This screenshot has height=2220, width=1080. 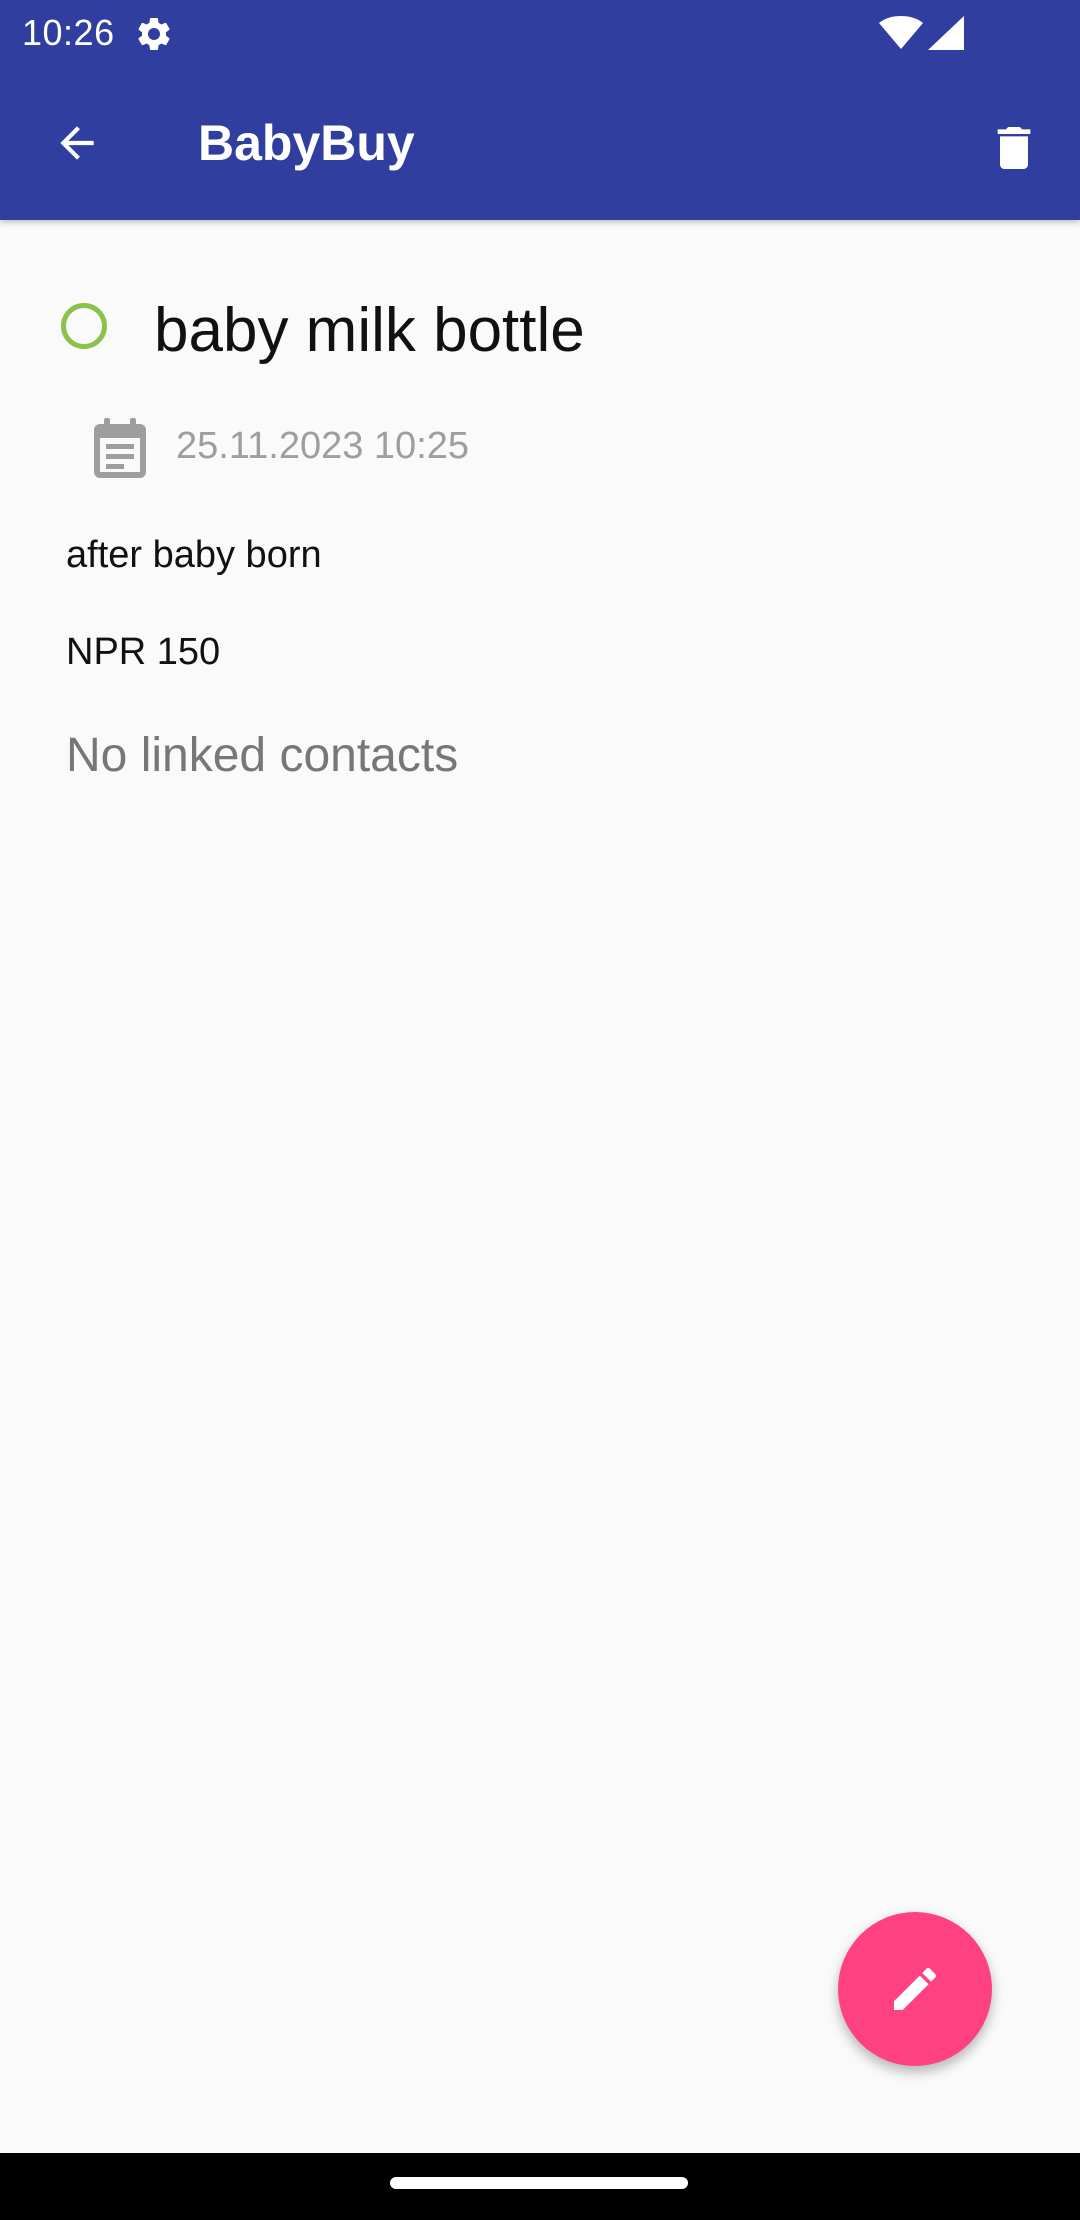 What do you see at coordinates (194, 555) in the screenshot?
I see `item-note: after baby born` at bounding box center [194, 555].